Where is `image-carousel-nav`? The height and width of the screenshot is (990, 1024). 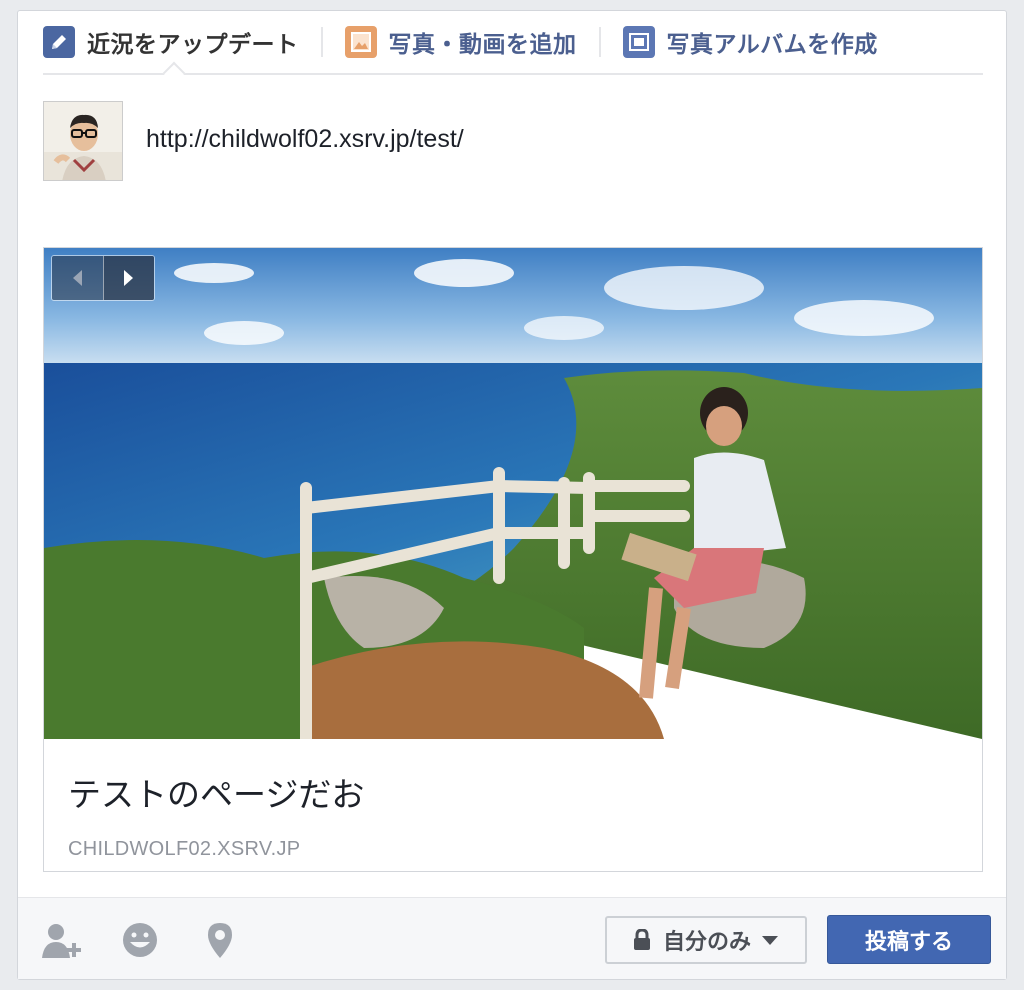 image-carousel-nav is located at coordinates (103, 278).